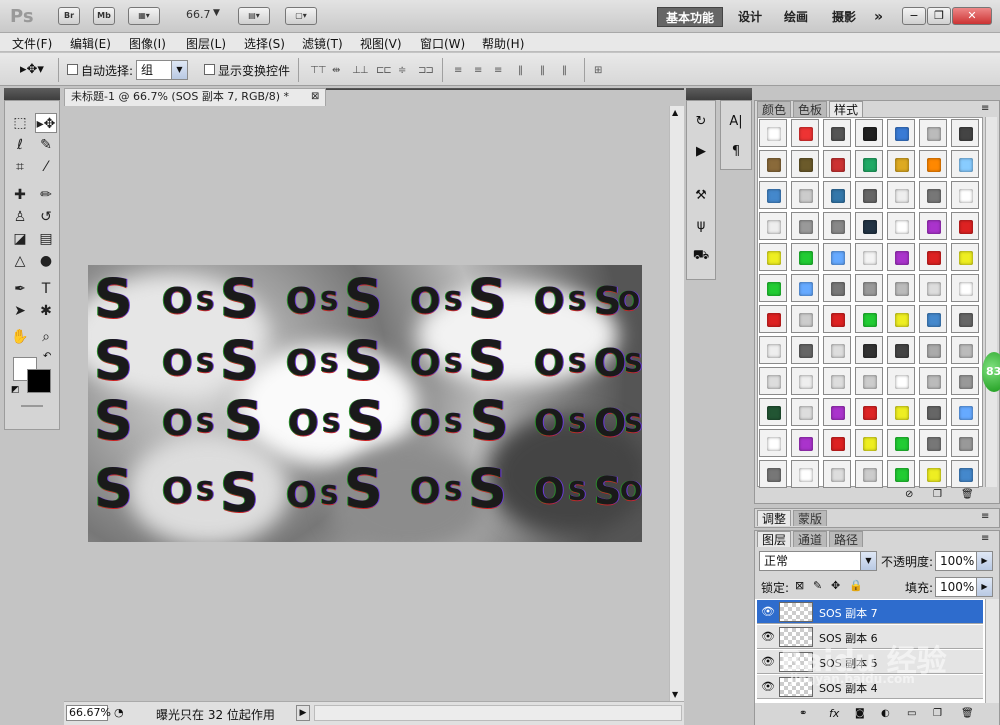 The width and height of the screenshot is (1000, 725). Describe the element at coordinates (32, 94) in the screenshot. I see `toolbox-header` at that location.